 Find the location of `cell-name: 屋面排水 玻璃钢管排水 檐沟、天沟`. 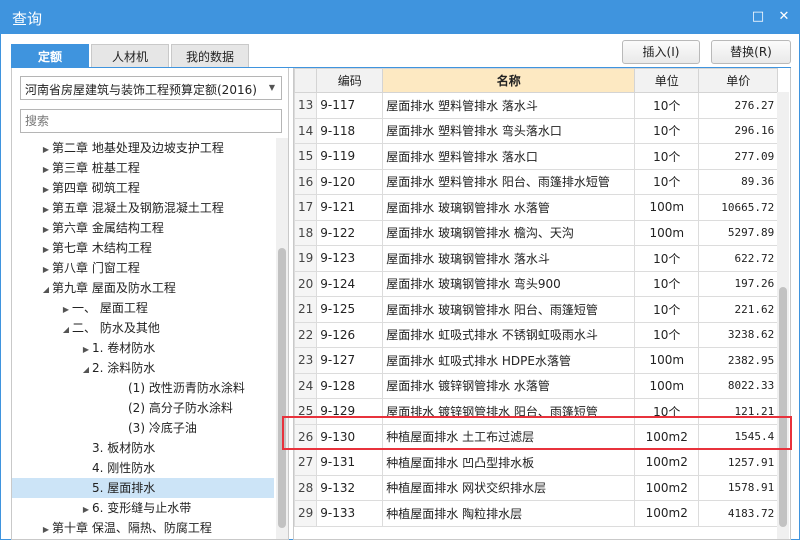

cell-name: 屋面排水 玻璃钢管排水 檐沟、天沟 is located at coordinates (509, 232).